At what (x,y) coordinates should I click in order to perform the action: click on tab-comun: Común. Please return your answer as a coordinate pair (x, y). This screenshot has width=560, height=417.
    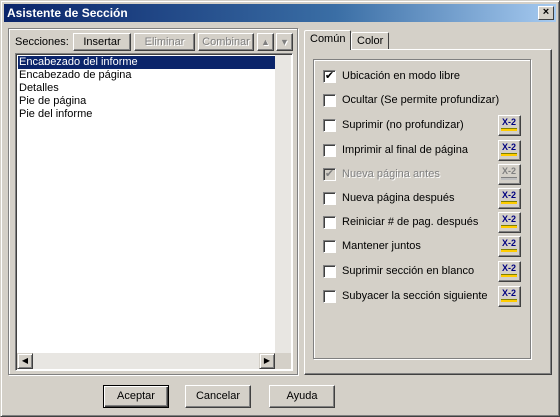
    Looking at the image, I should click on (328, 40).